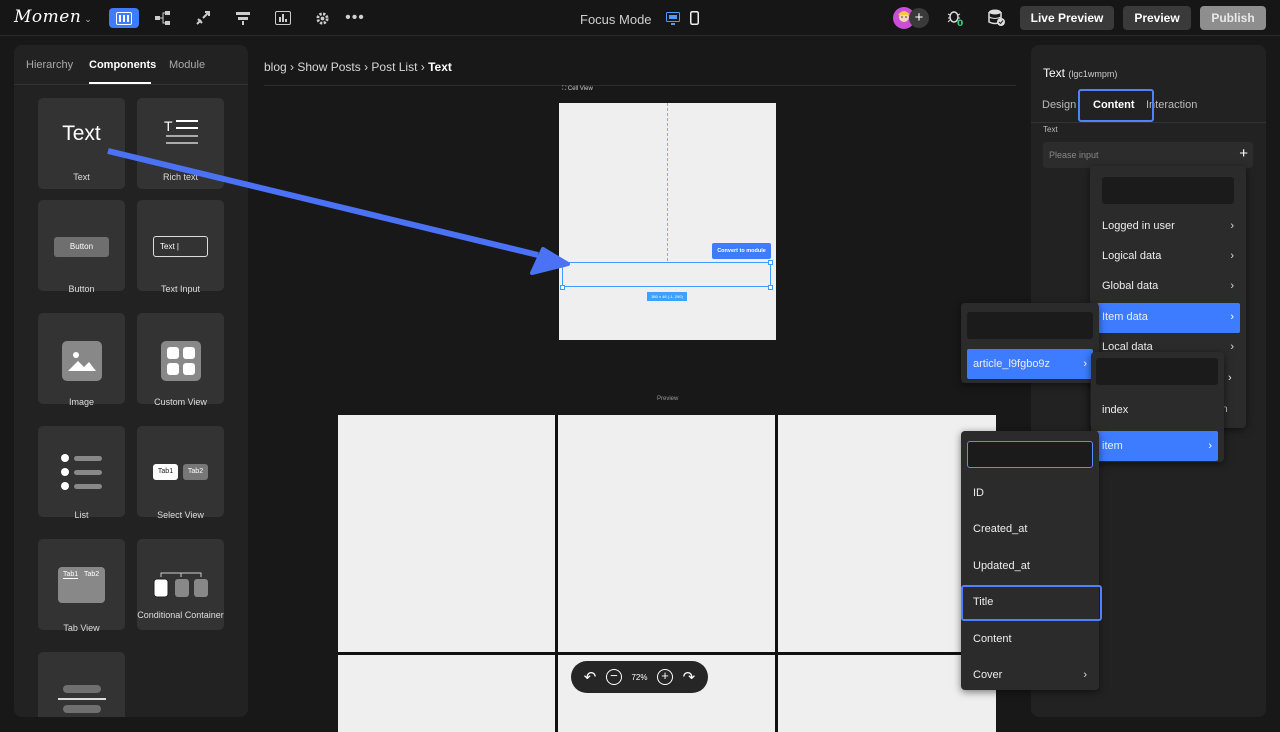 The height and width of the screenshot is (732, 1280). What do you see at coordinates (243, 18) in the screenshot?
I see `api-icon` at bounding box center [243, 18].